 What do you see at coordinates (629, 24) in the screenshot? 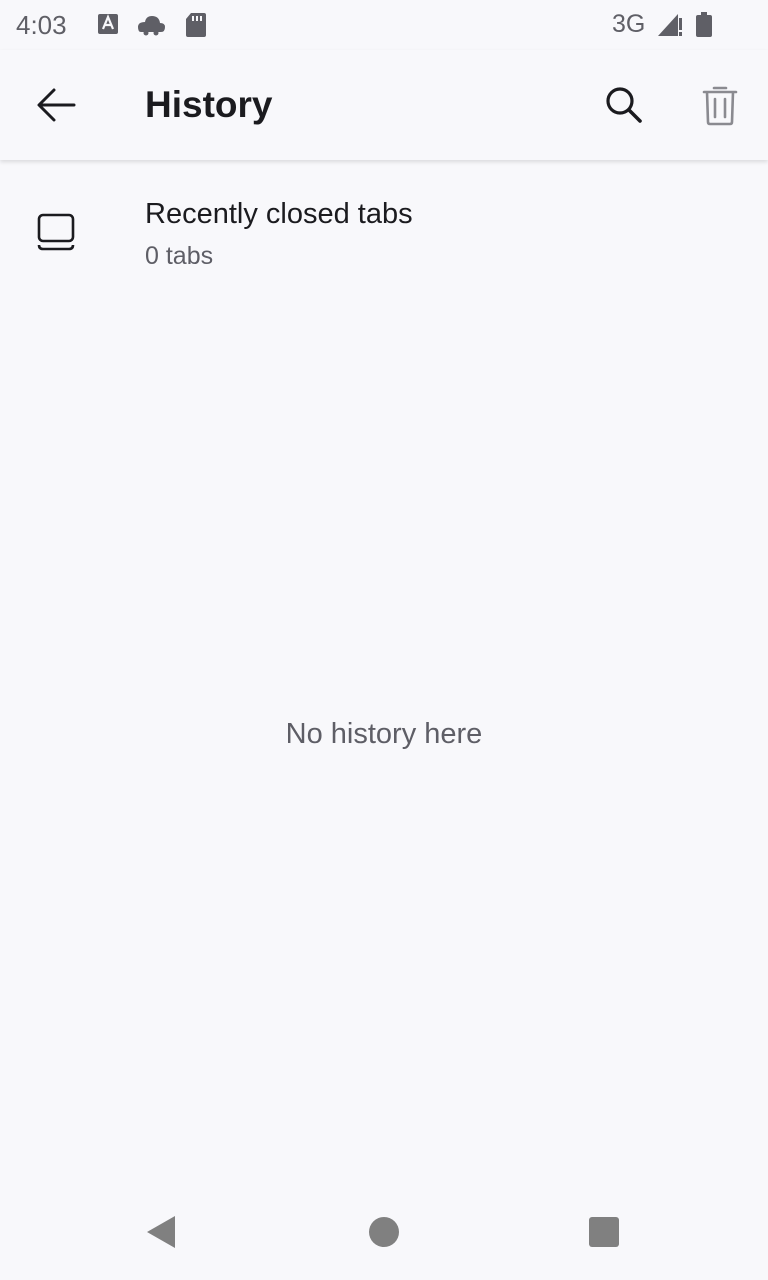
I see `network-type: 3G` at bounding box center [629, 24].